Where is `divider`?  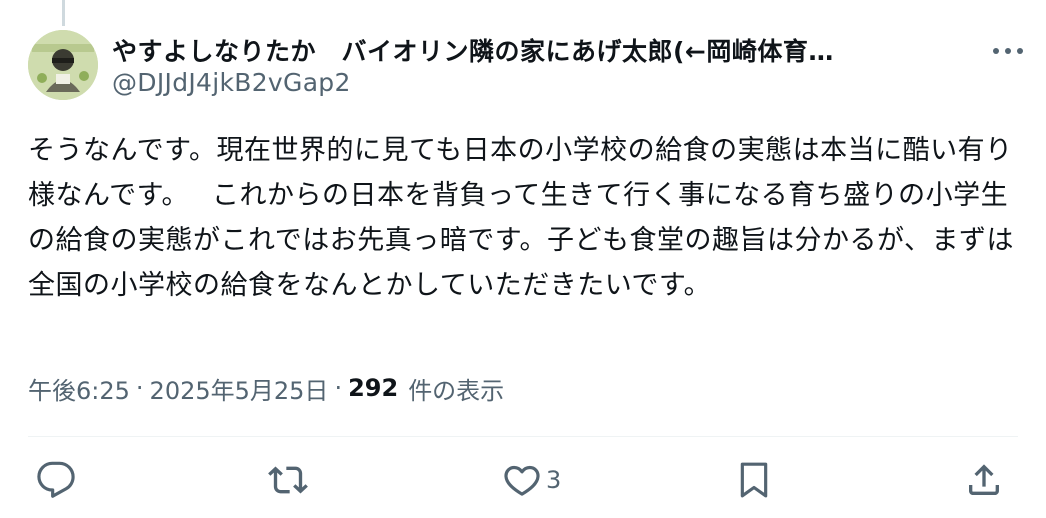 divider is located at coordinates (523, 436).